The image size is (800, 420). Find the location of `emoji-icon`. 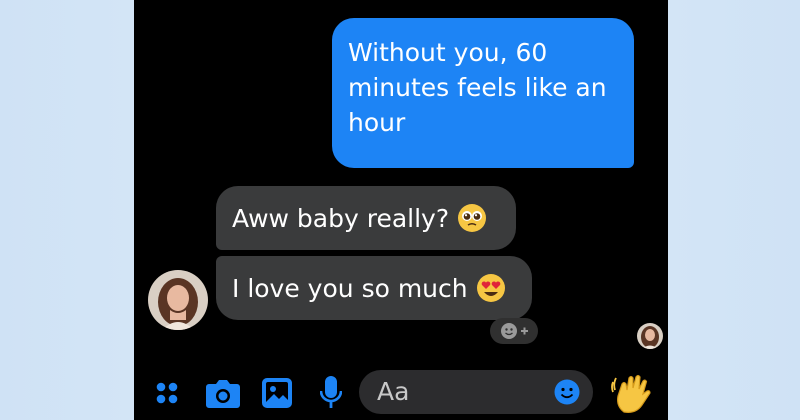

emoji-icon is located at coordinates (567, 392).